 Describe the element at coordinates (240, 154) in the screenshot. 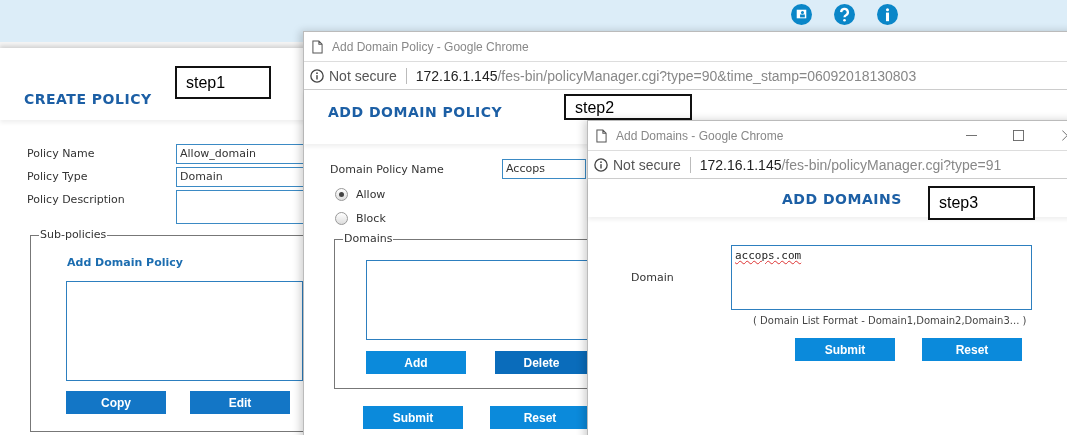

I see `text-field: Allow_domain` at that location.